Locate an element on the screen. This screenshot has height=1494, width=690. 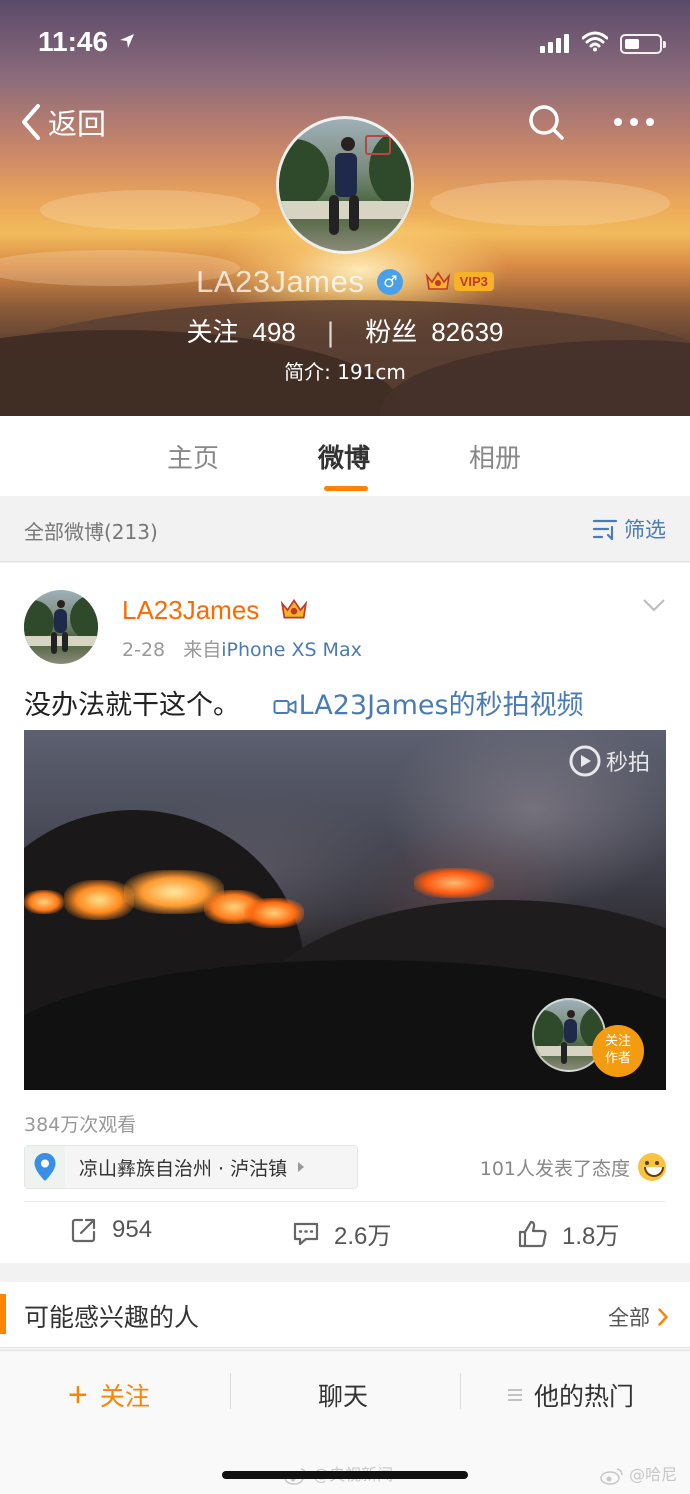
followers-label: 粉丝 is located at coordinates (391, 333).